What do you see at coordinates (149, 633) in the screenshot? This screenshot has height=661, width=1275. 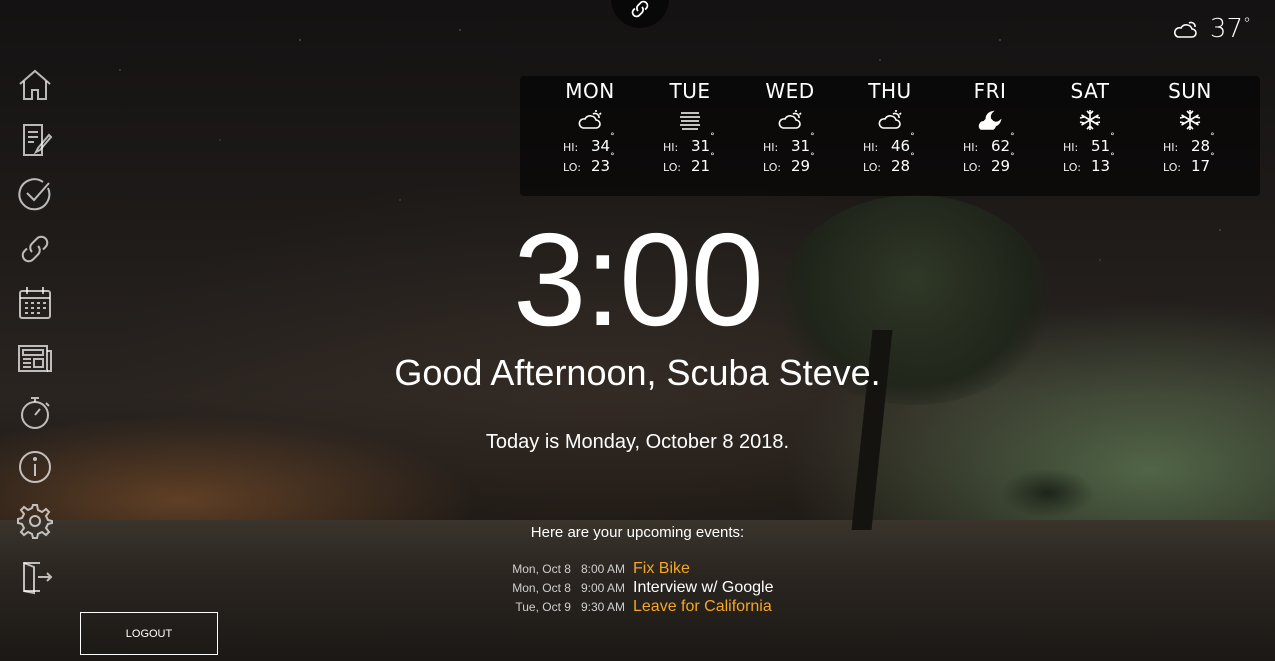 I see `logout-button: LOGOUT` at bounding box center [149, 633].